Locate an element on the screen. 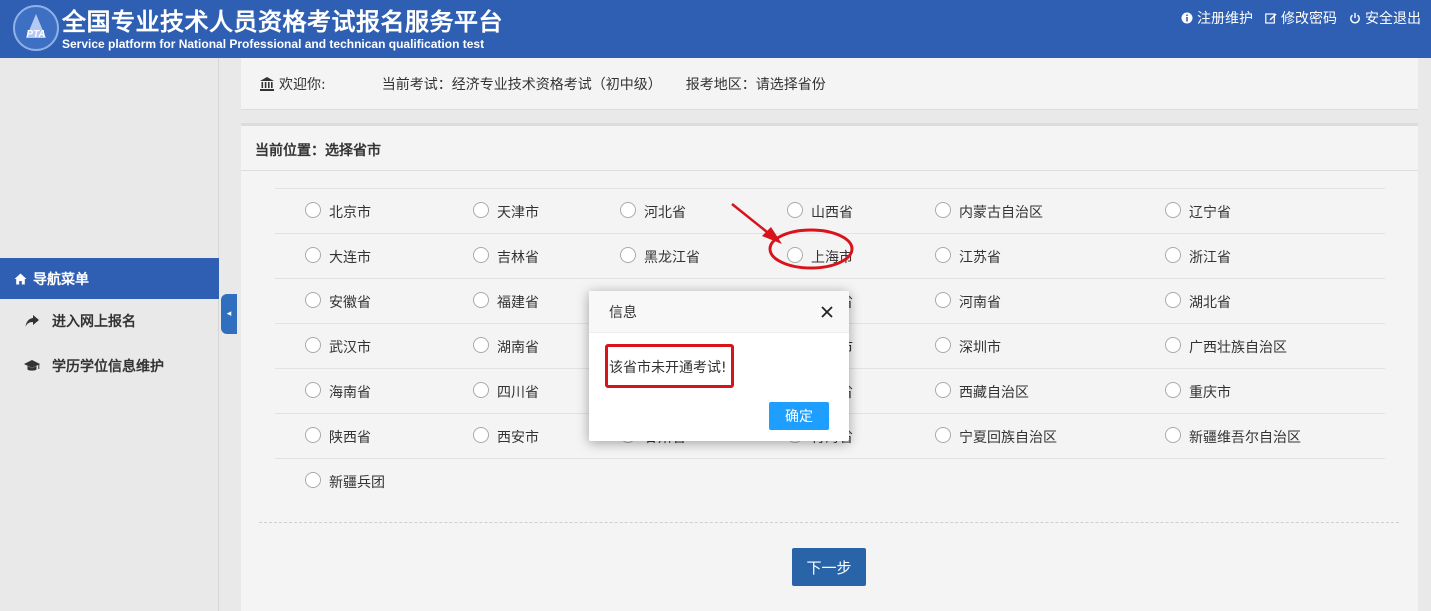  province-option: 武汉市 is located at coordinates (338, 346).